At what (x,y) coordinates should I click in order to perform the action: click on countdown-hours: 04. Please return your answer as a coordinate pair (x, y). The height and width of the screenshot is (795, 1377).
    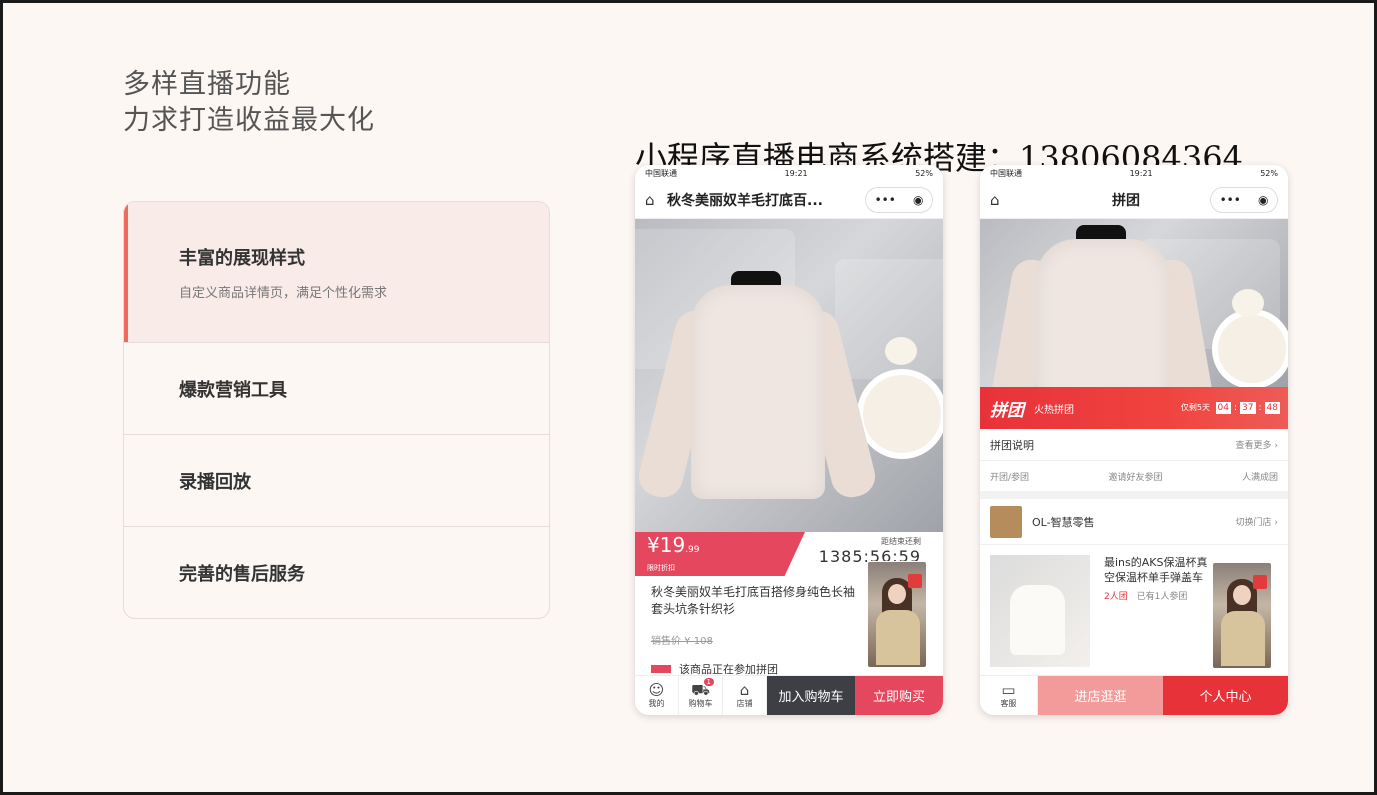
    Looking at the image, I should click on (1223, 408).